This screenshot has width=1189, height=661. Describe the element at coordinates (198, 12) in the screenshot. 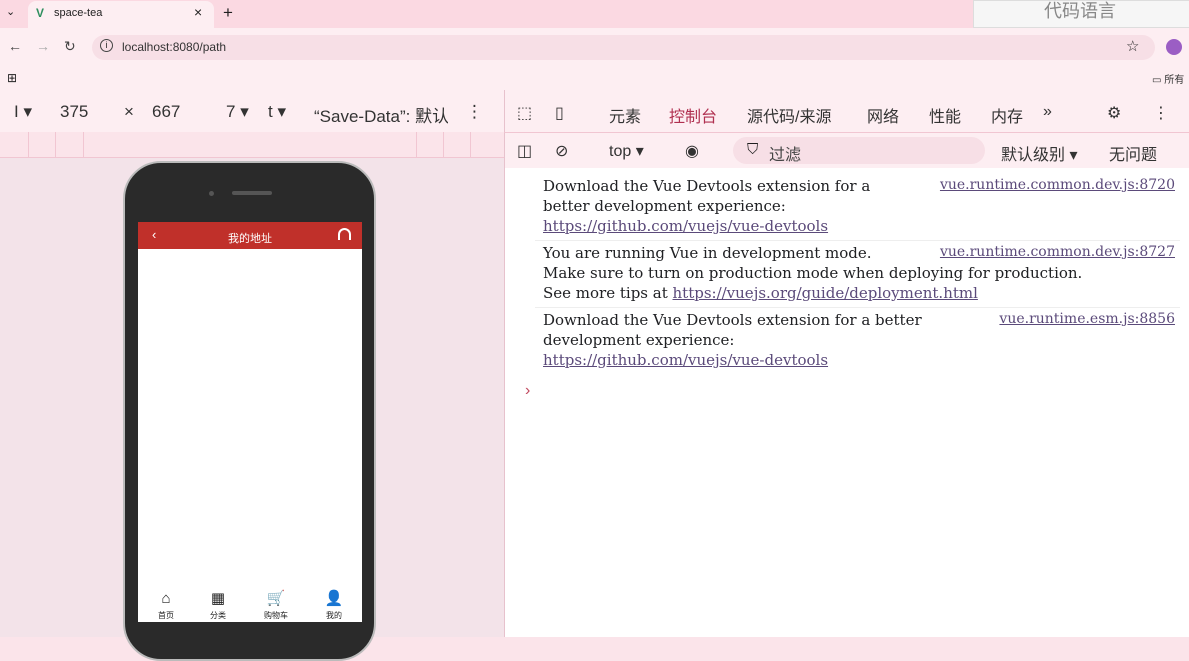

I see `tab-close-icon: ×` at that location.